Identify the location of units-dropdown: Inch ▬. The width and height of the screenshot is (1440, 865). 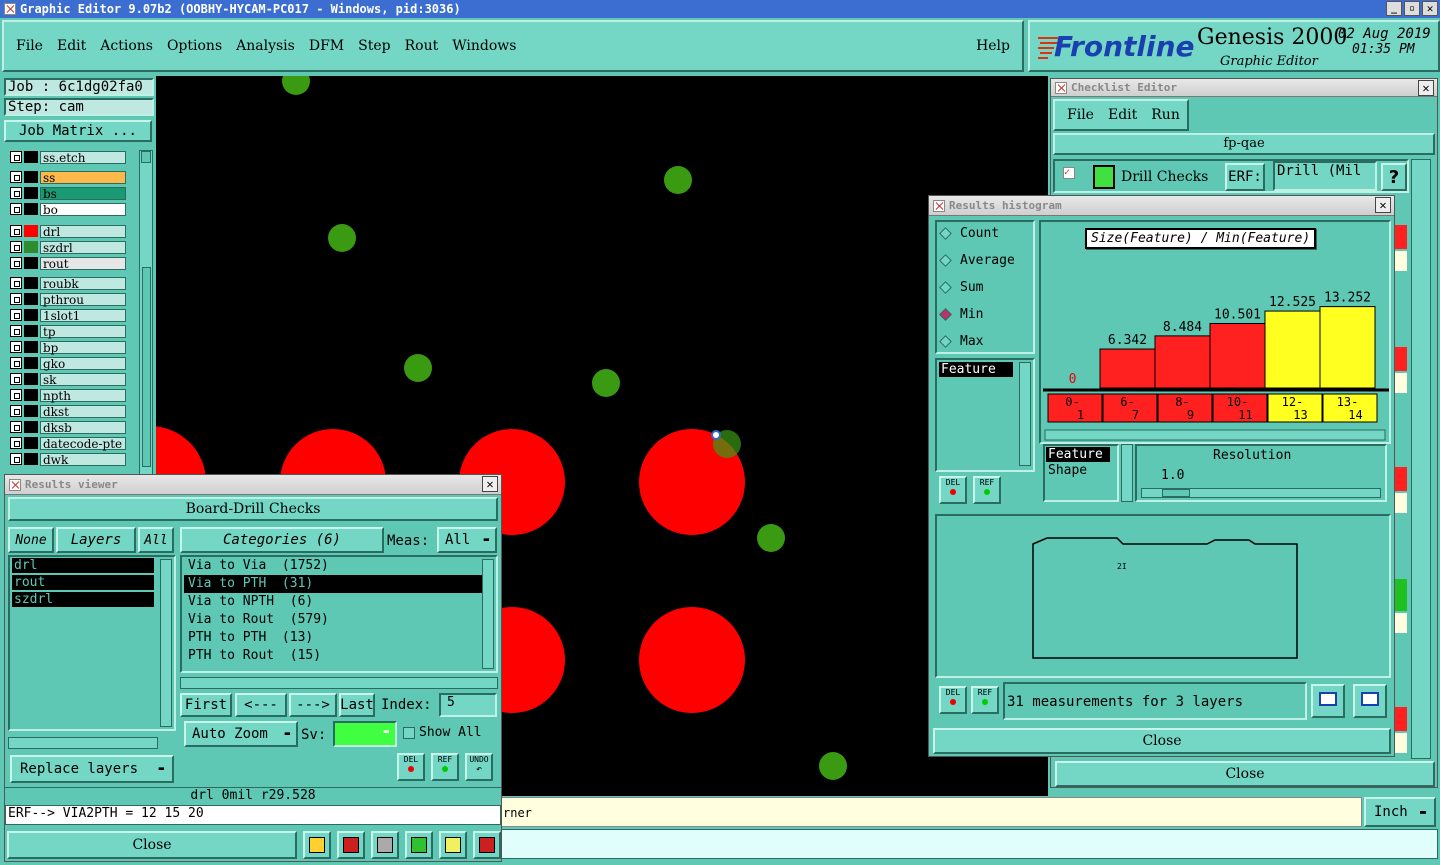
(1400, 812).